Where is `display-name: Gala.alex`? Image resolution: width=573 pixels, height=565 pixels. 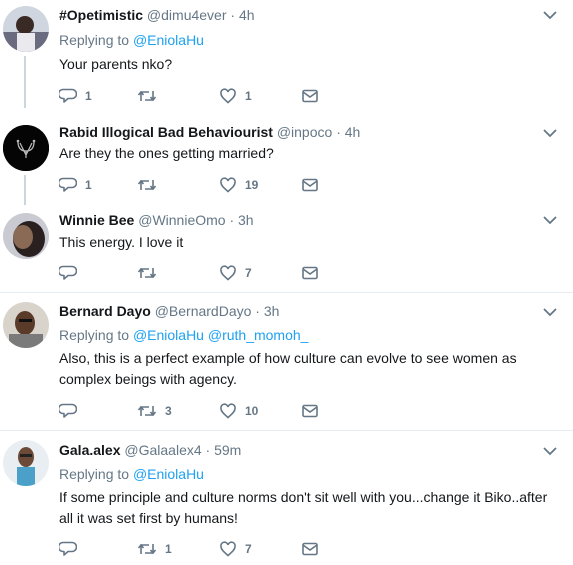
display-name: Gala.alex is located at coordinates (90, 450).